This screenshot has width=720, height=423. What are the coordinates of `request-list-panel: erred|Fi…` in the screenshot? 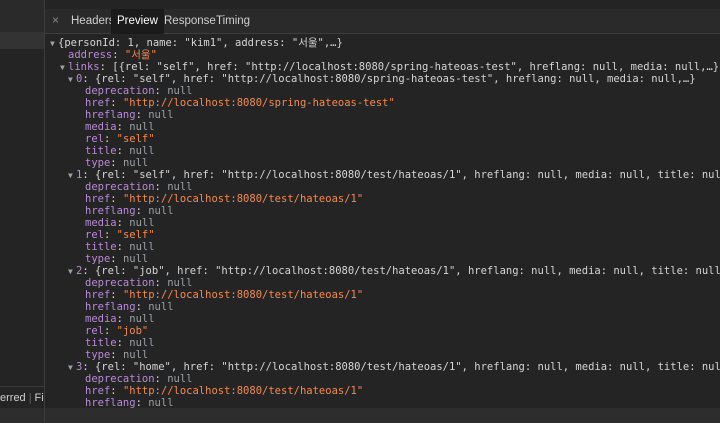 It's located at (22, 211).